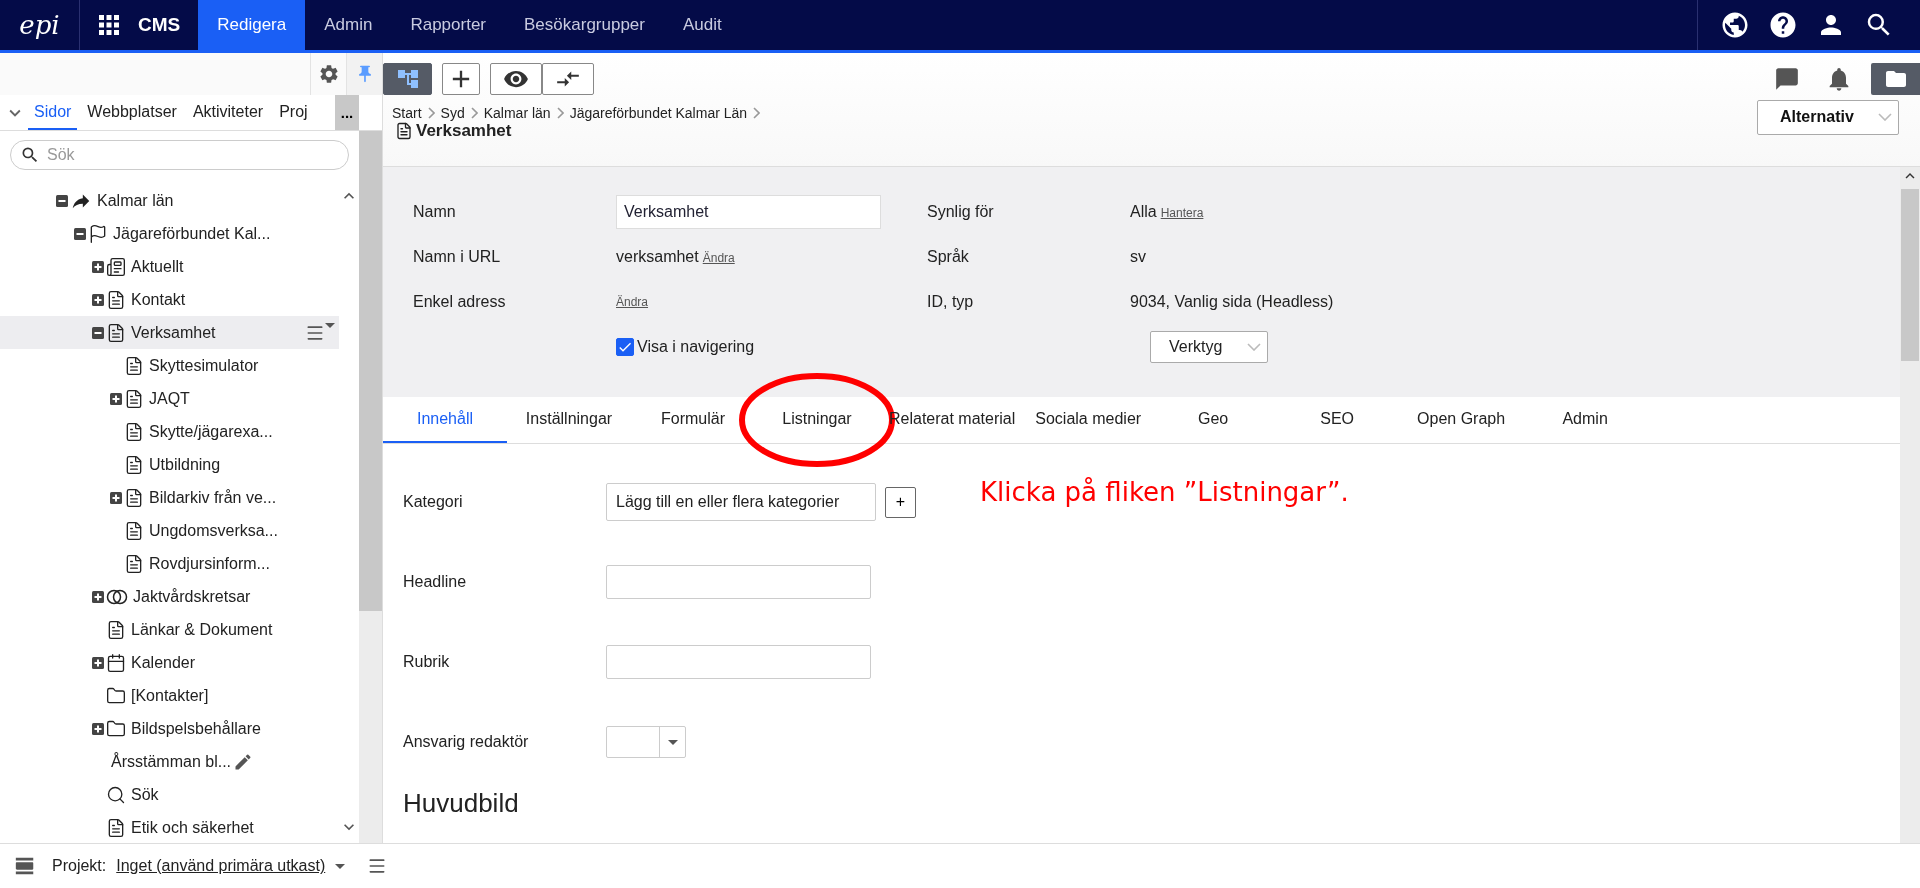 This screenshot has height=888, width=1920. Describe the element at coordinates (169, 464) in the screenshot. I see `tree-item: Utbildning` at that location.